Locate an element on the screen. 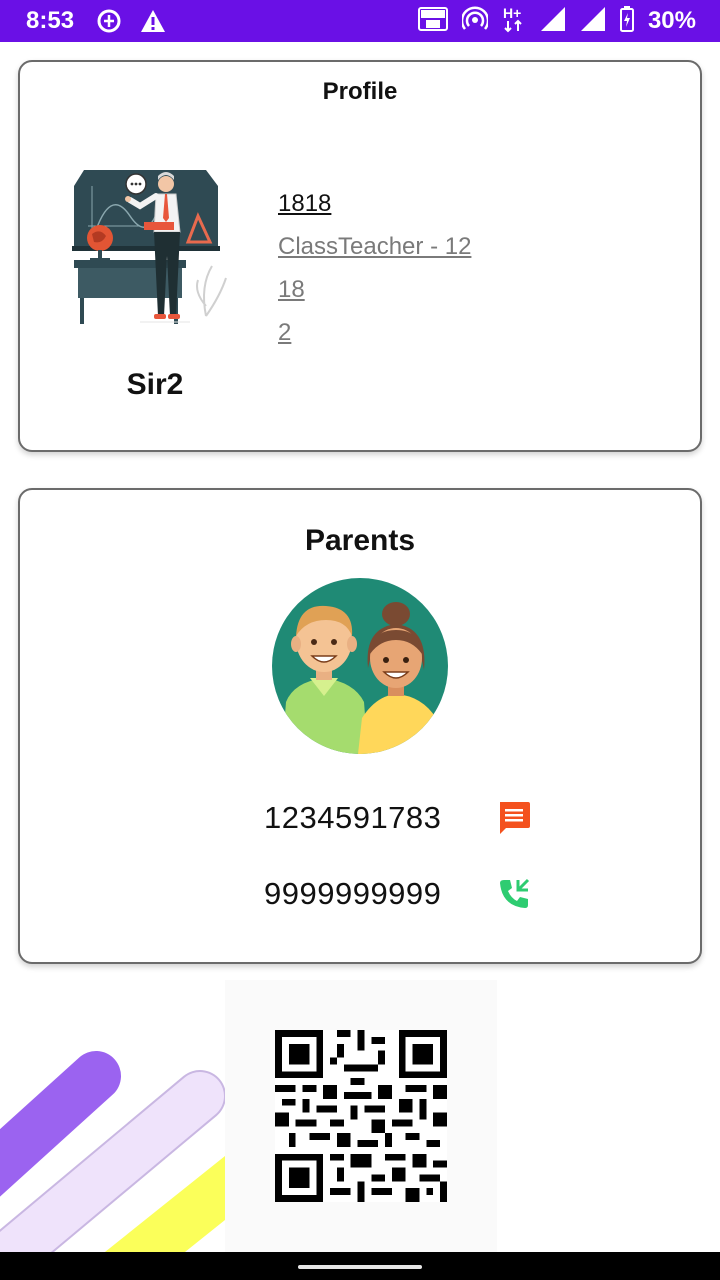  warning-icon is located at coordinates (153, 21).